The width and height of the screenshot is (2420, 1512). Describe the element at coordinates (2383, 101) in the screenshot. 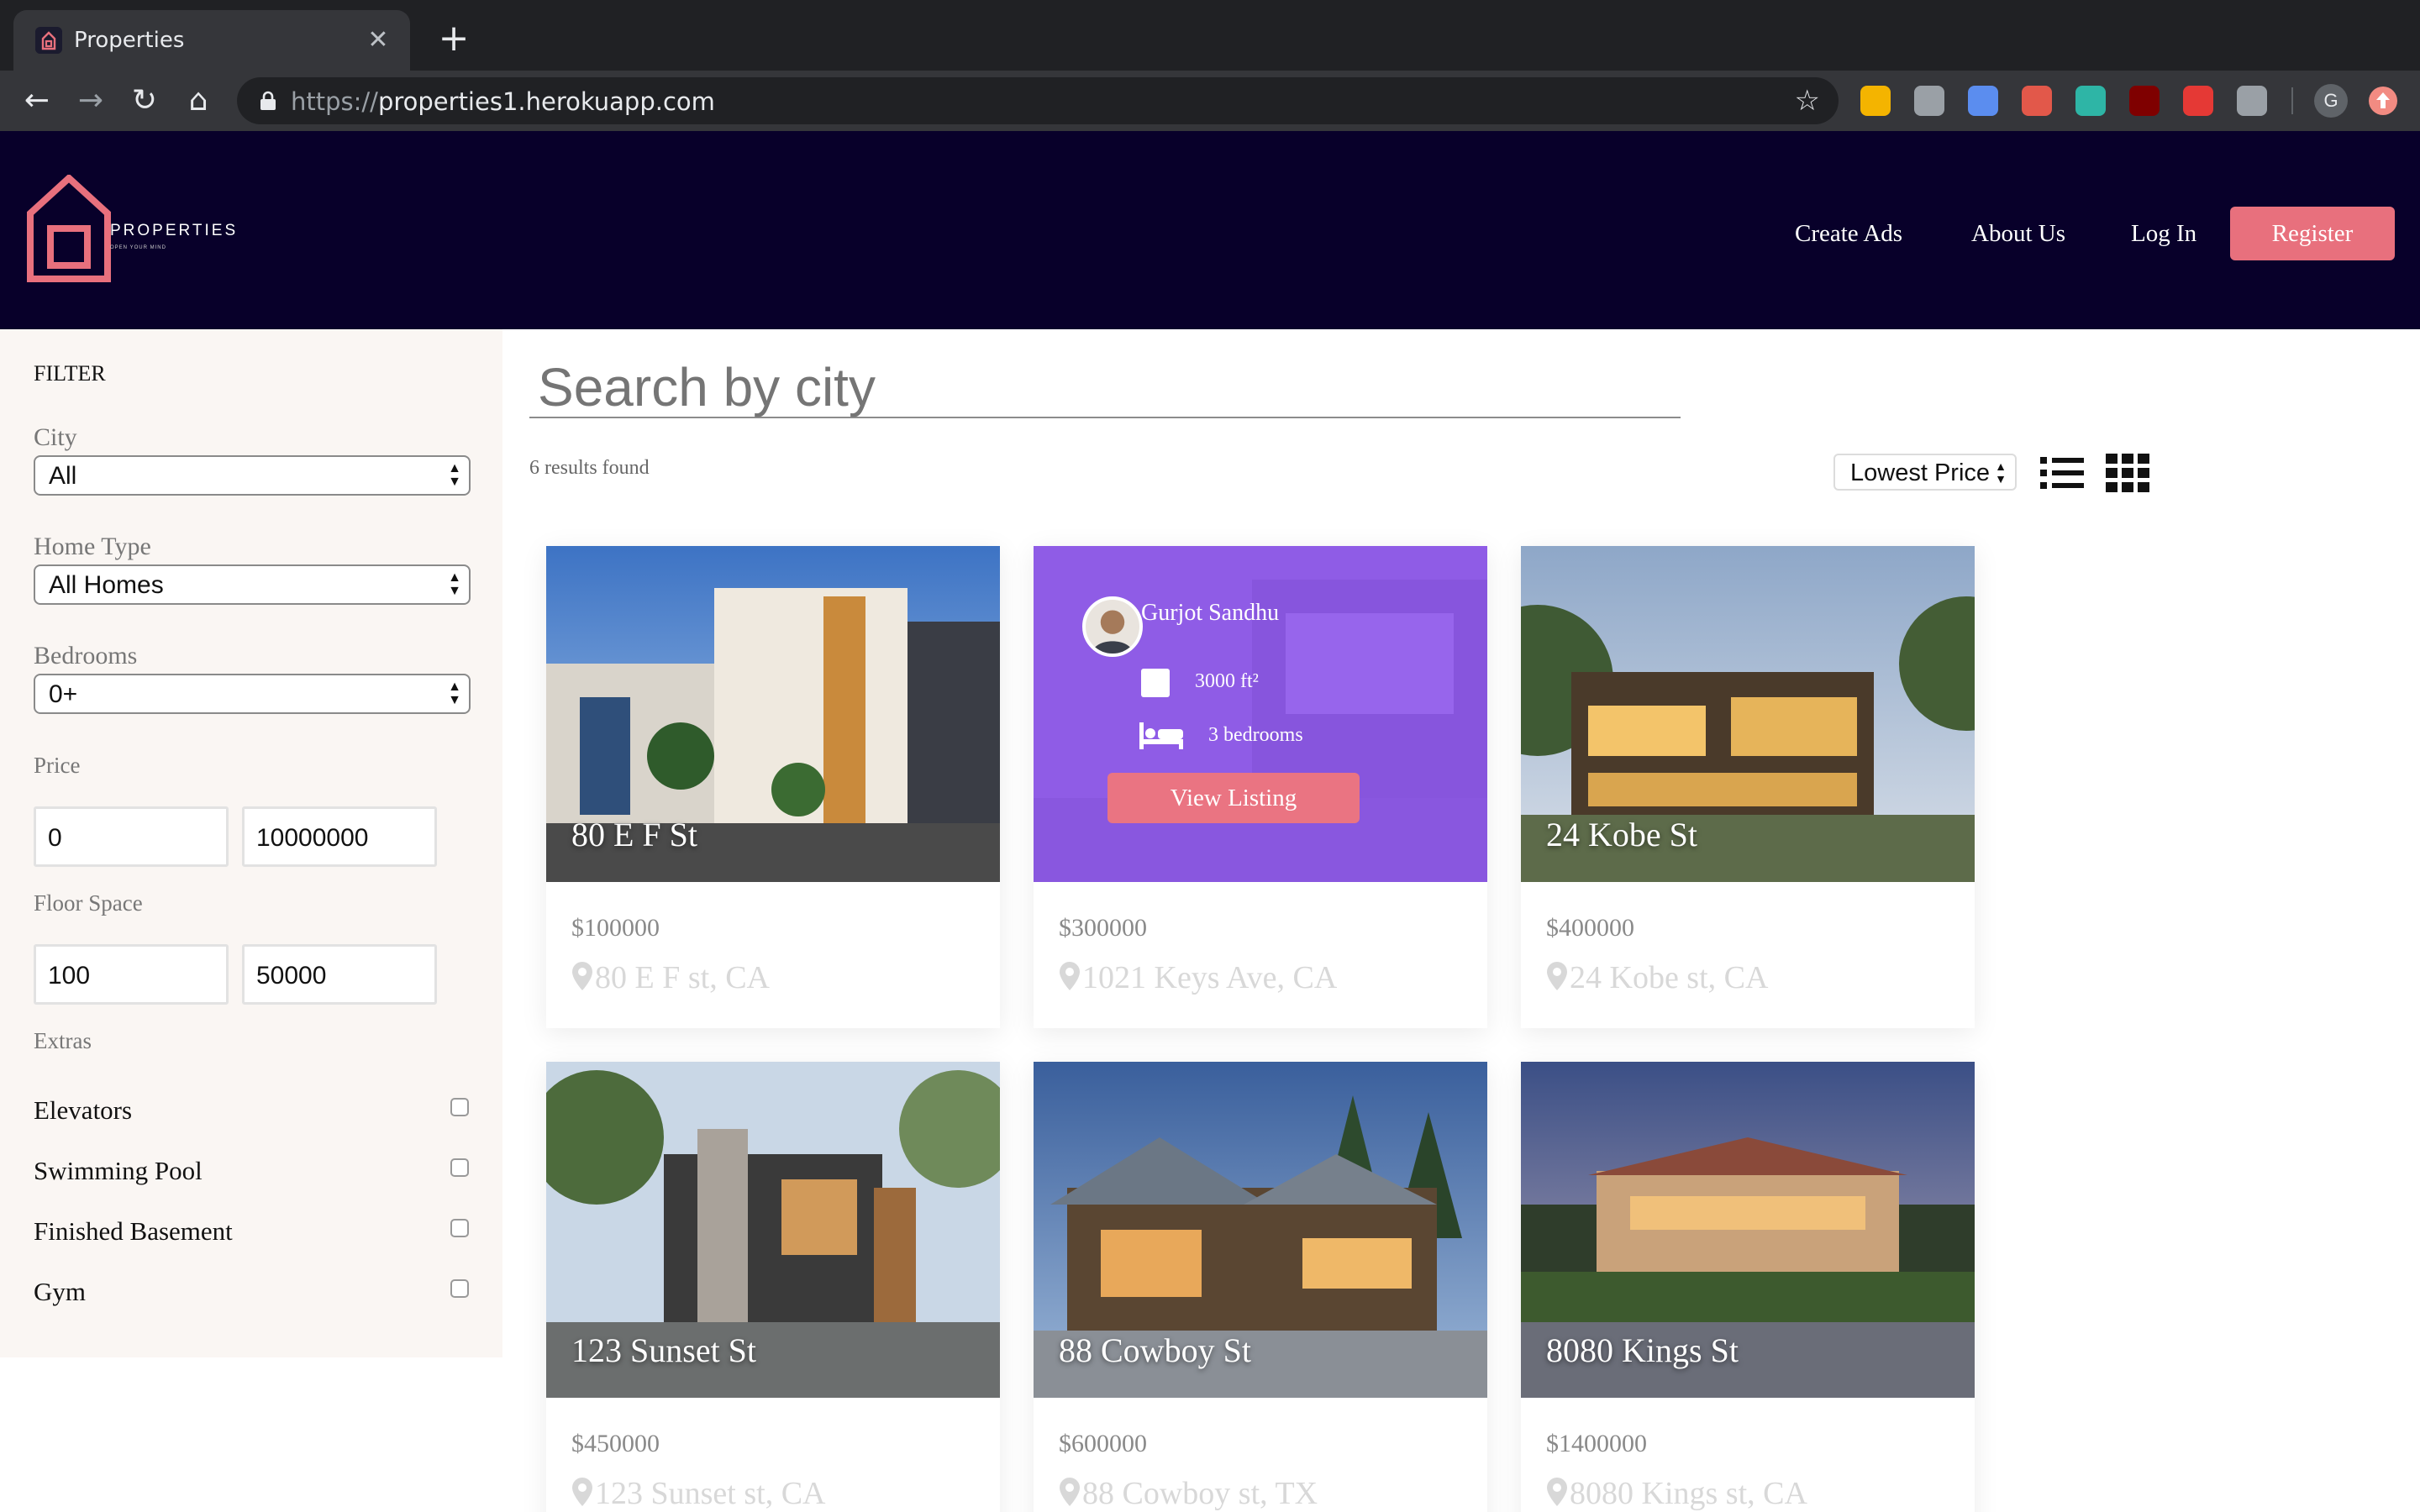

I see `update-icon` at that location.